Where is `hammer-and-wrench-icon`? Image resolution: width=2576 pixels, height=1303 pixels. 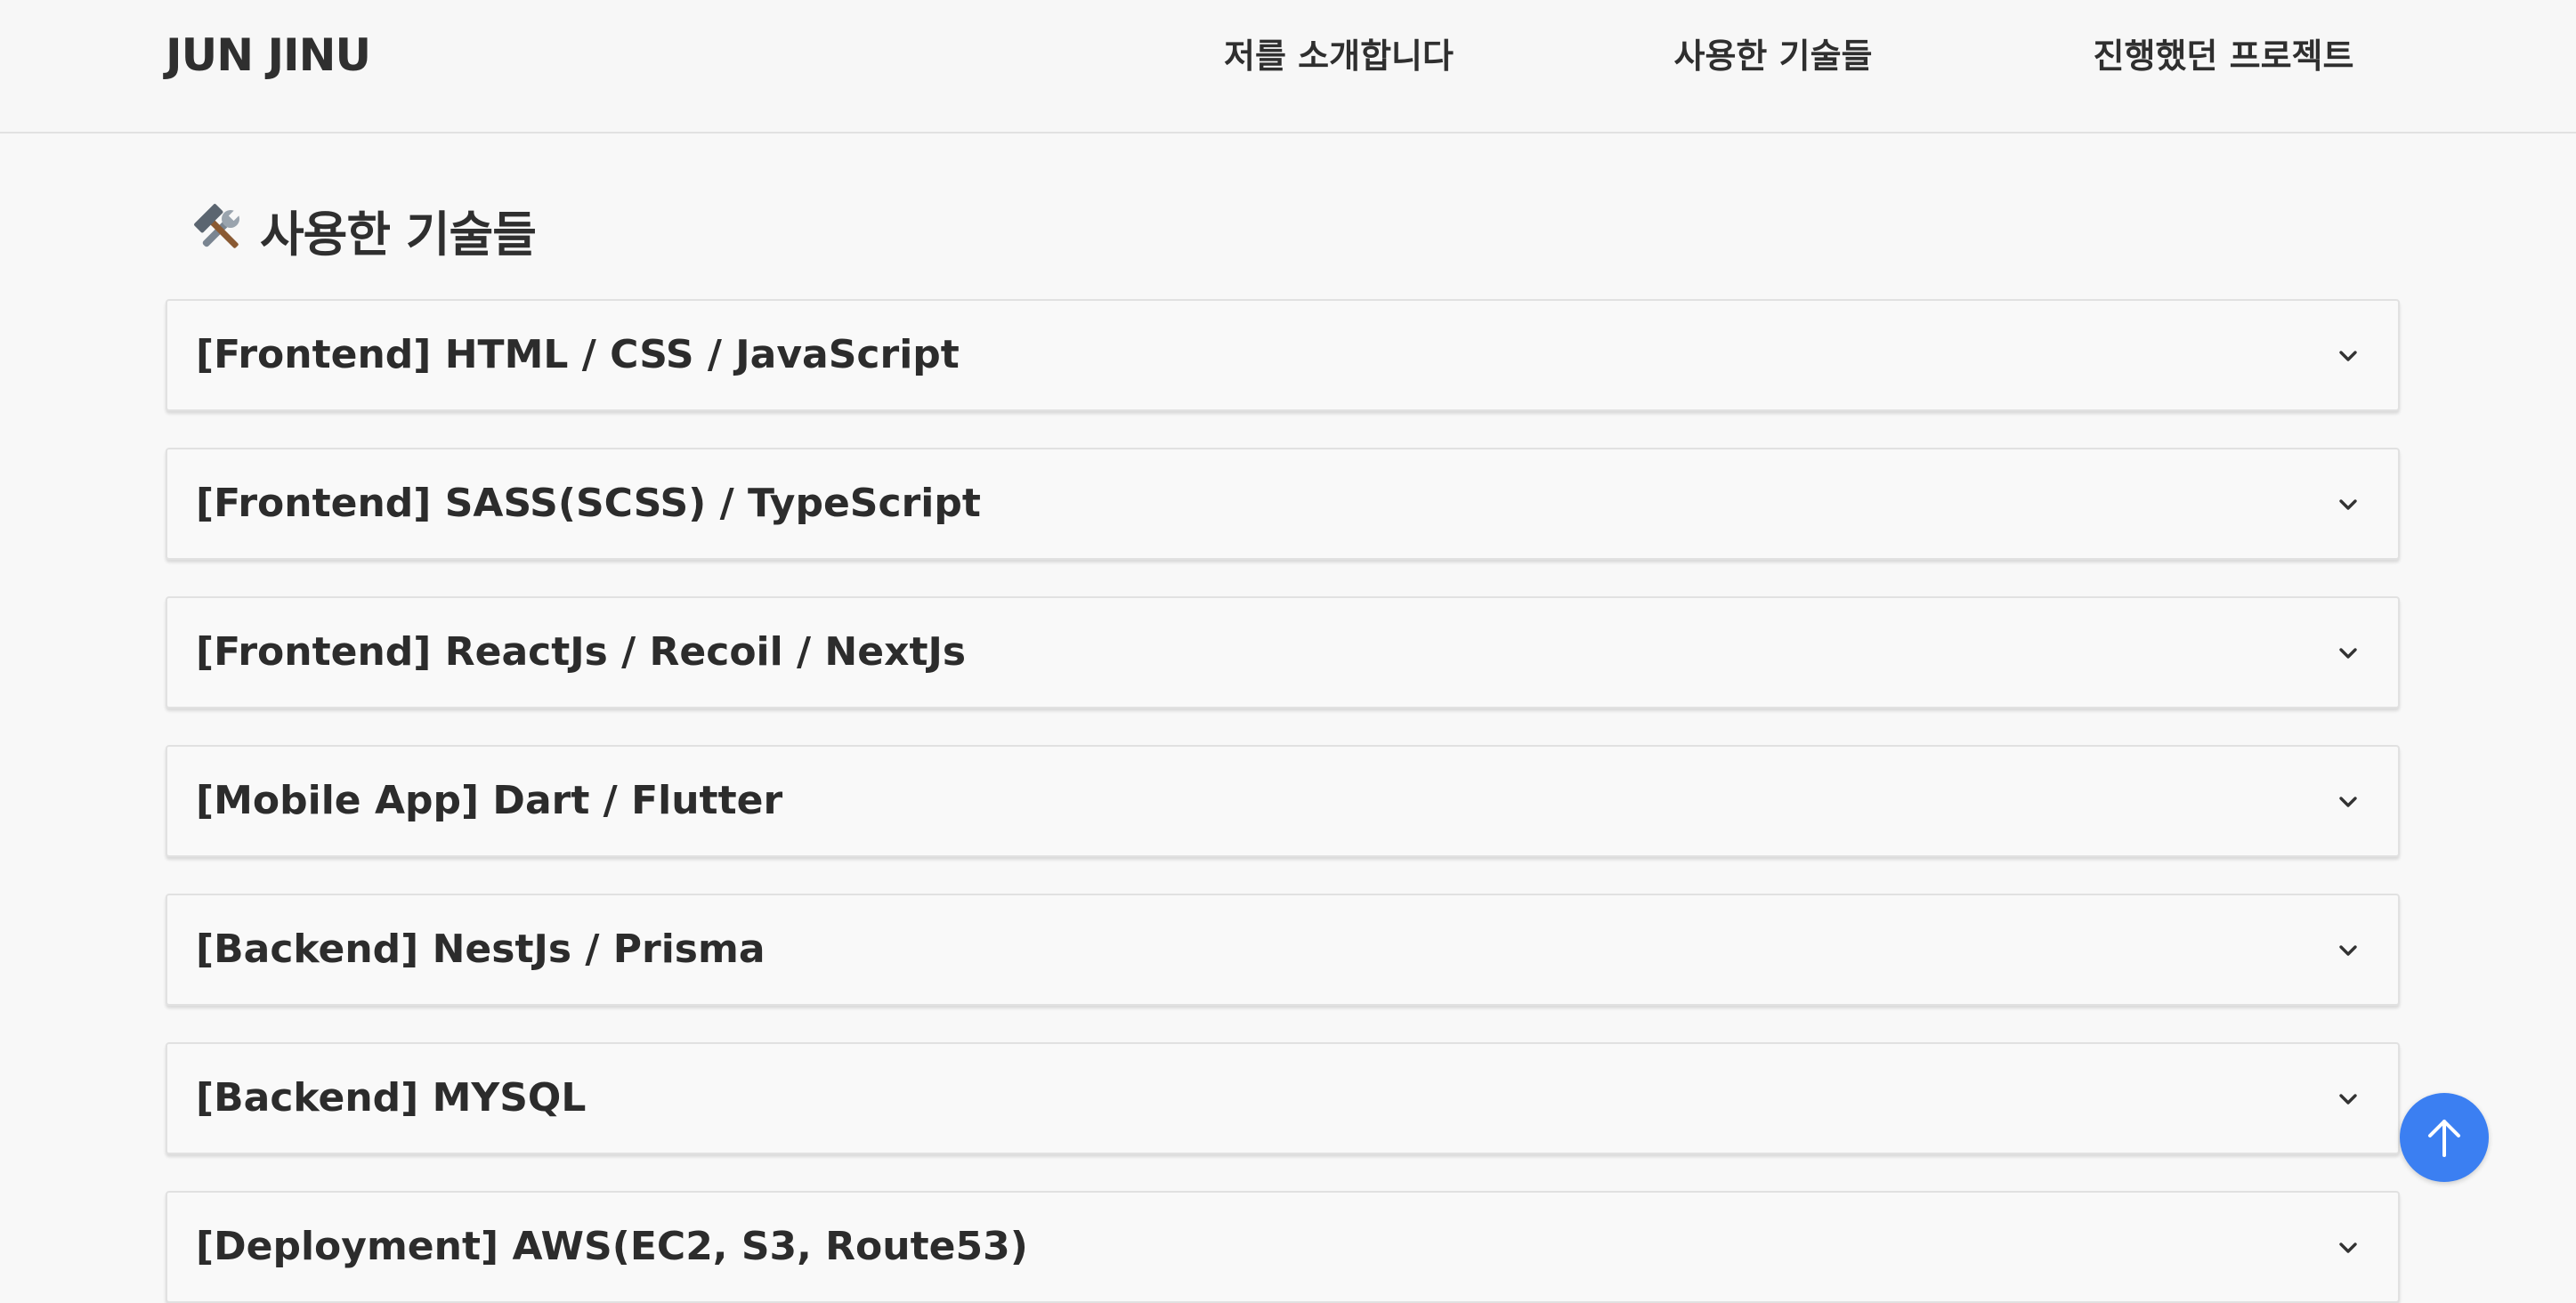
hammer-and-wrench-icon is located at coordinates (220, 229).